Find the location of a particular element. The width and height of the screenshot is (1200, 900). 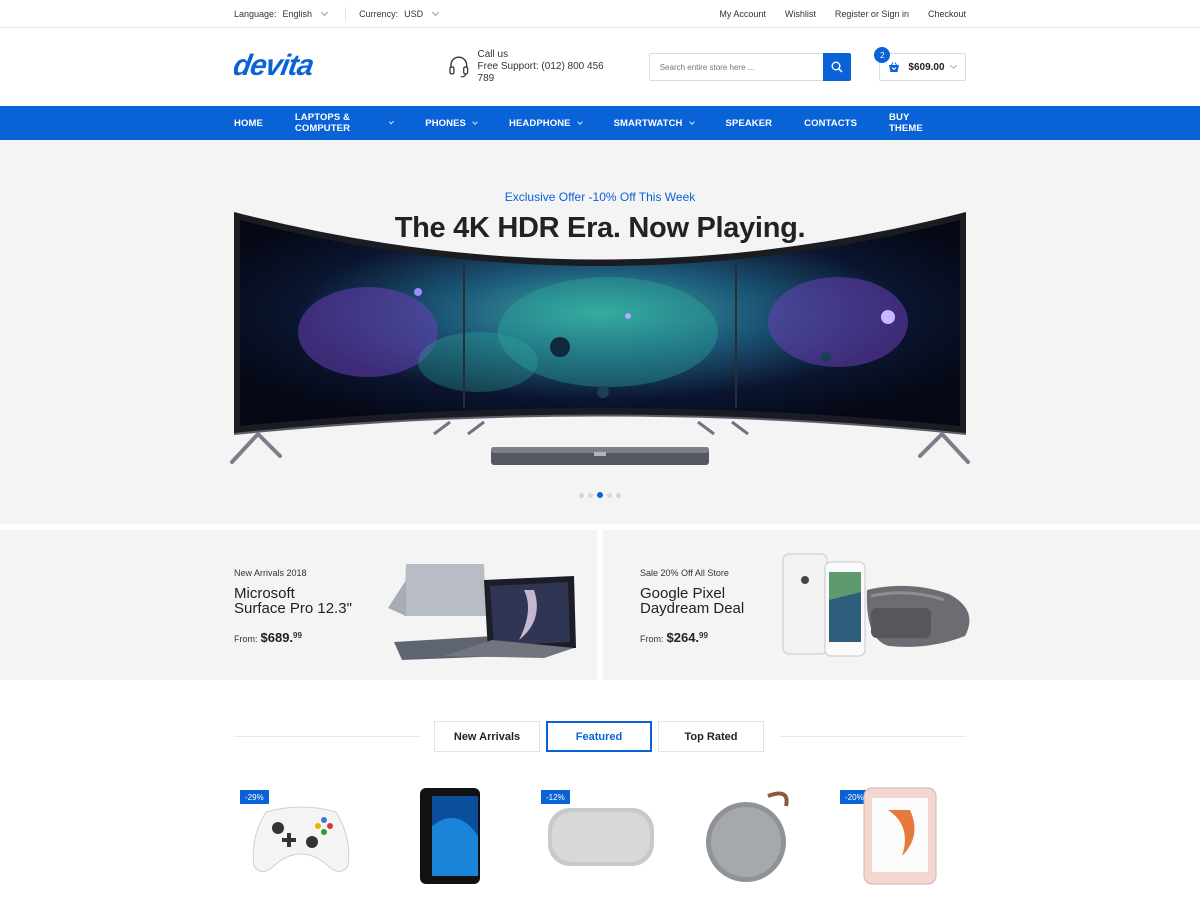

hero-offer: Exclusive Offer -10% Off This Week is located at coordinates (600, 197).